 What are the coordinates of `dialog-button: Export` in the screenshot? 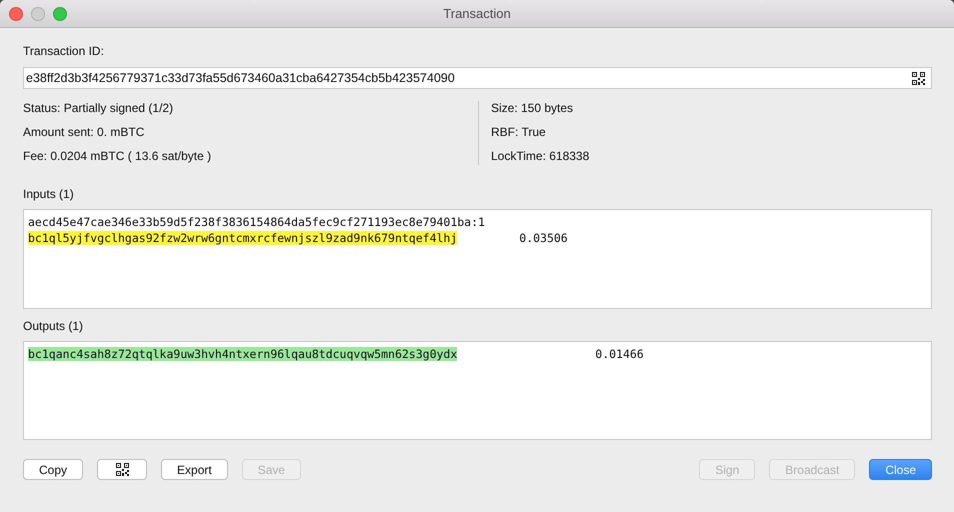 It's located at (194, 469).